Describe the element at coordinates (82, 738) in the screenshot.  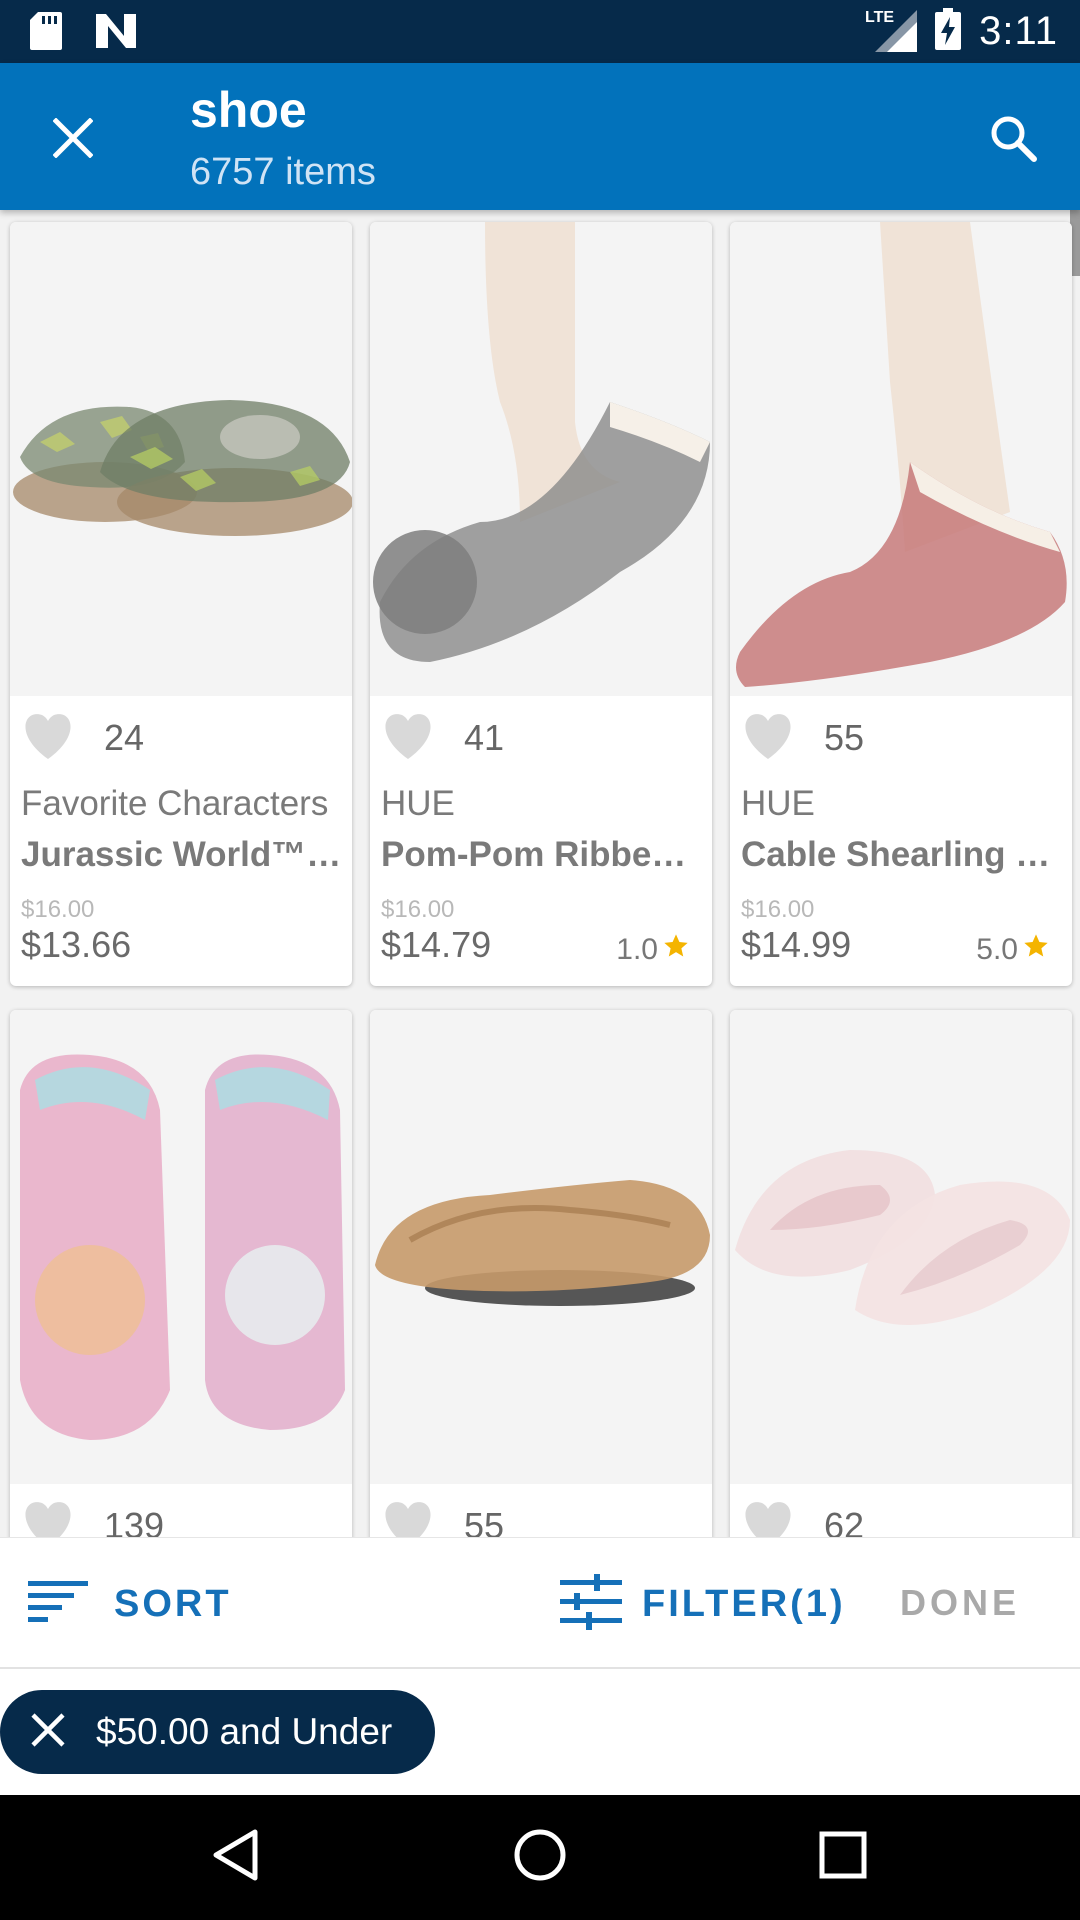
I see `like-row: 24` at that location.